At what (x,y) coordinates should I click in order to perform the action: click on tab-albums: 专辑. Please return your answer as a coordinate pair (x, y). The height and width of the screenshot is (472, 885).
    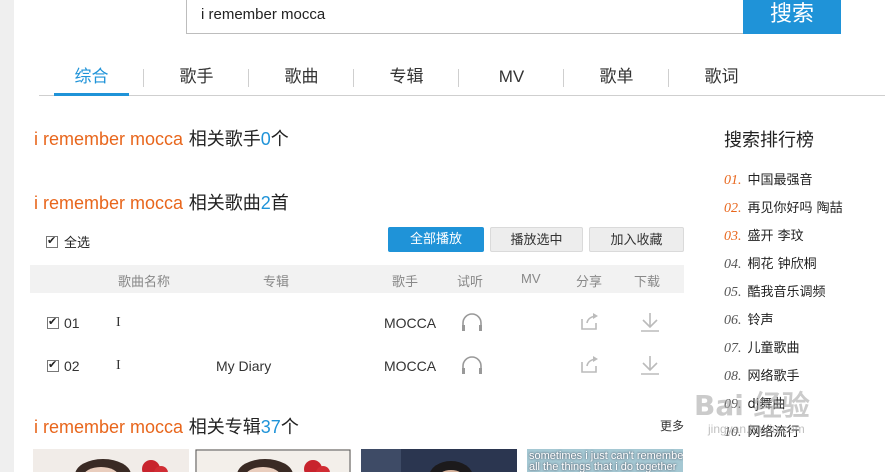
    Looking at the image, I should click on (406, 78).